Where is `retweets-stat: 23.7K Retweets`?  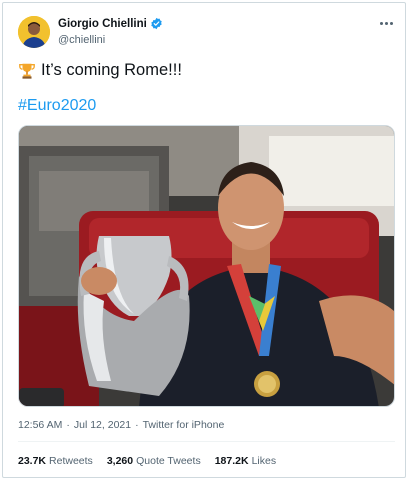 retweets-stat: 23.7K Retweets is located at coordinates (55, 461).